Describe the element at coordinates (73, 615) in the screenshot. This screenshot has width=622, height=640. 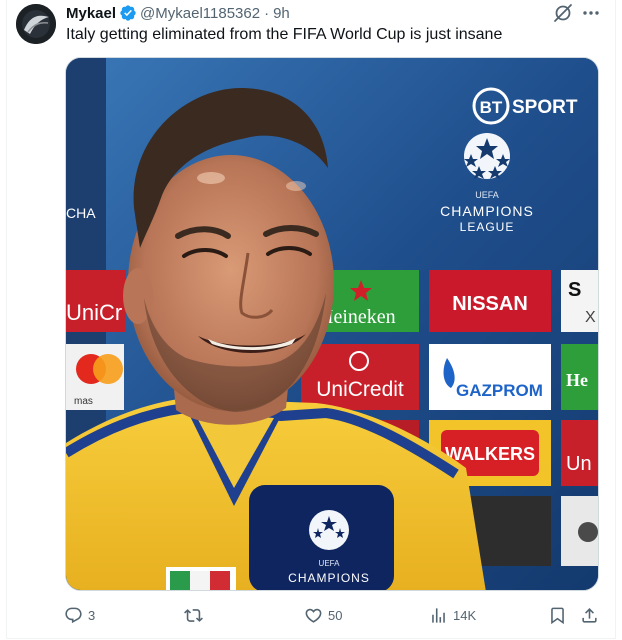
I see `reply-icon` at that location.